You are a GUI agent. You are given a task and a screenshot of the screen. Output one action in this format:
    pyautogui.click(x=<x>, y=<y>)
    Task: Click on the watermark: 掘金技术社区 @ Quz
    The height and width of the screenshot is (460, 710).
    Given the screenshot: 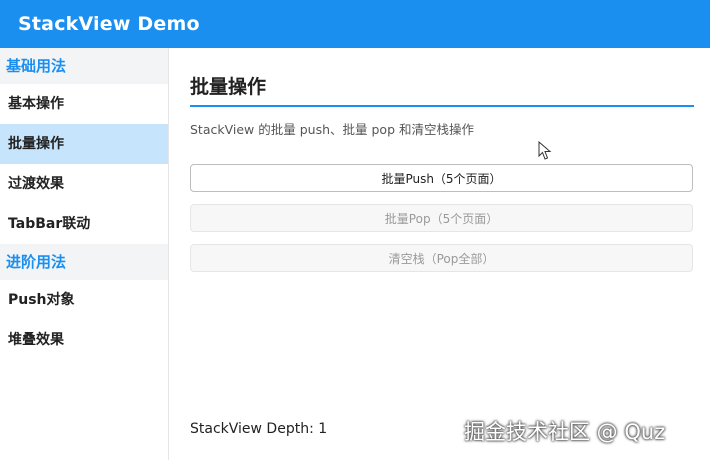 What is the action you would take?
    pyautogui.click(x=565, y=432)
    